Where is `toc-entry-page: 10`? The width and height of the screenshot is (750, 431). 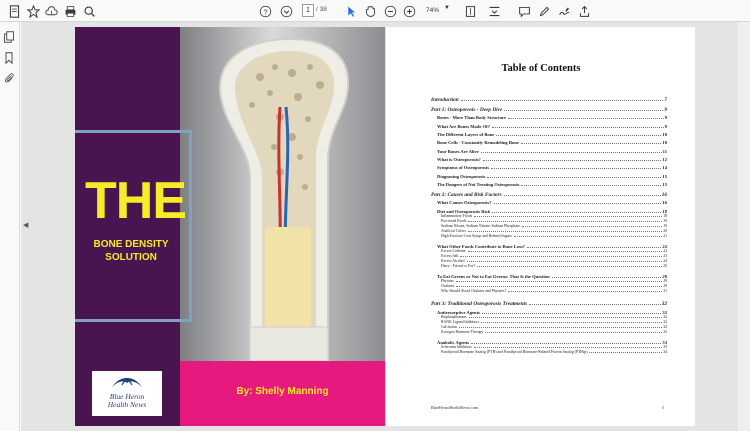 toc-entry-page: 10 is located at coordinates (664, 143).